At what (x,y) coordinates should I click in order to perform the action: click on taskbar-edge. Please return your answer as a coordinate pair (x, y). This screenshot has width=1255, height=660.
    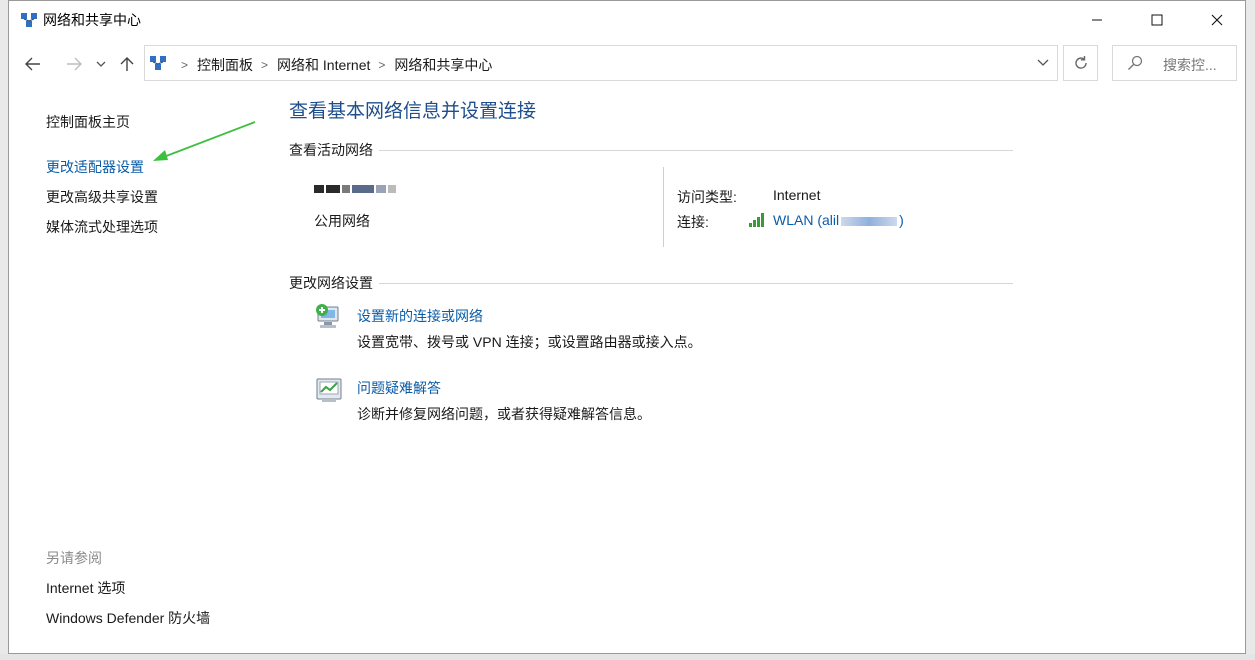
    Looking at the image, I should click on (627, 657).